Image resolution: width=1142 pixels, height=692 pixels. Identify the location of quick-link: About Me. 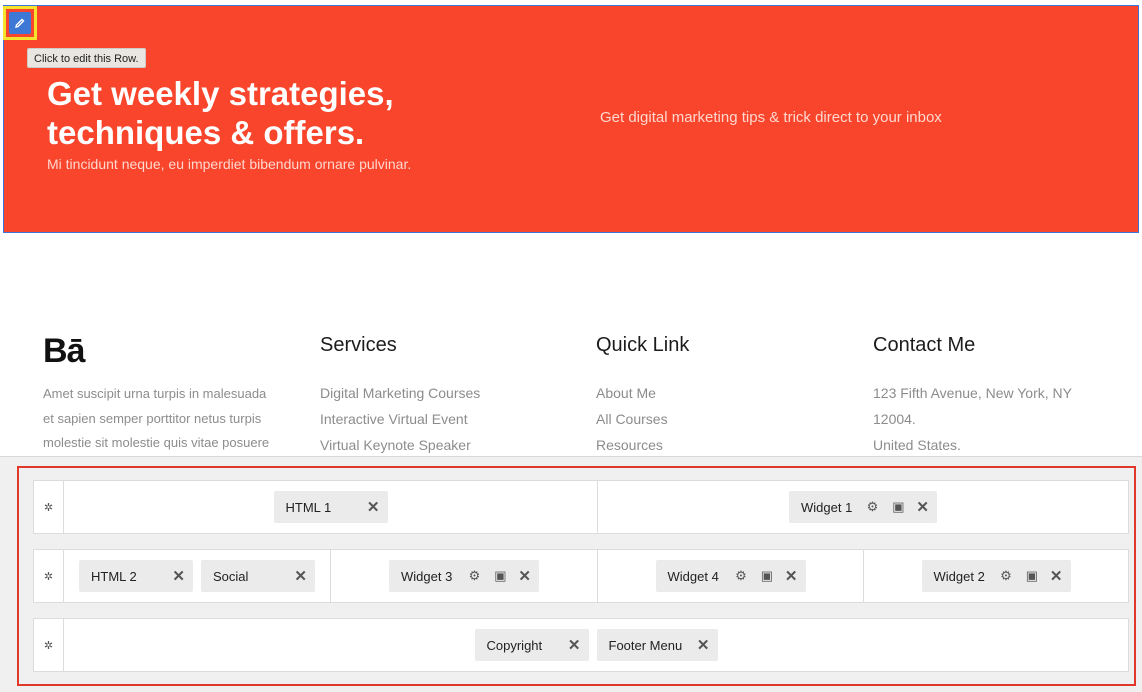
(632, 393).